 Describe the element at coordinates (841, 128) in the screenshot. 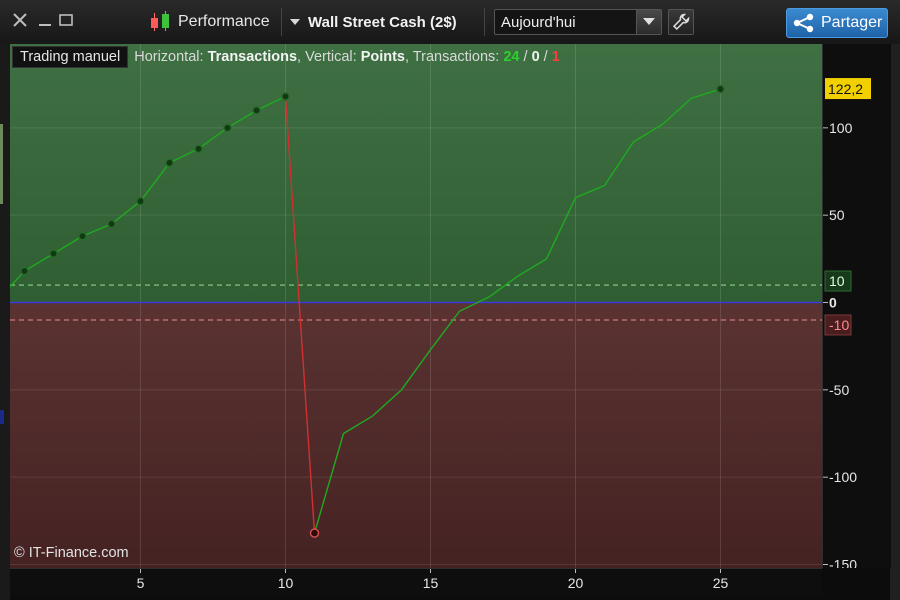

I see `y-tick-label: 100` at that location.